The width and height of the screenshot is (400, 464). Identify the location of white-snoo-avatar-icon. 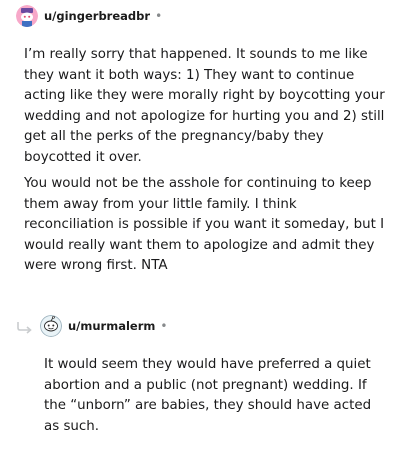
(51, 326).